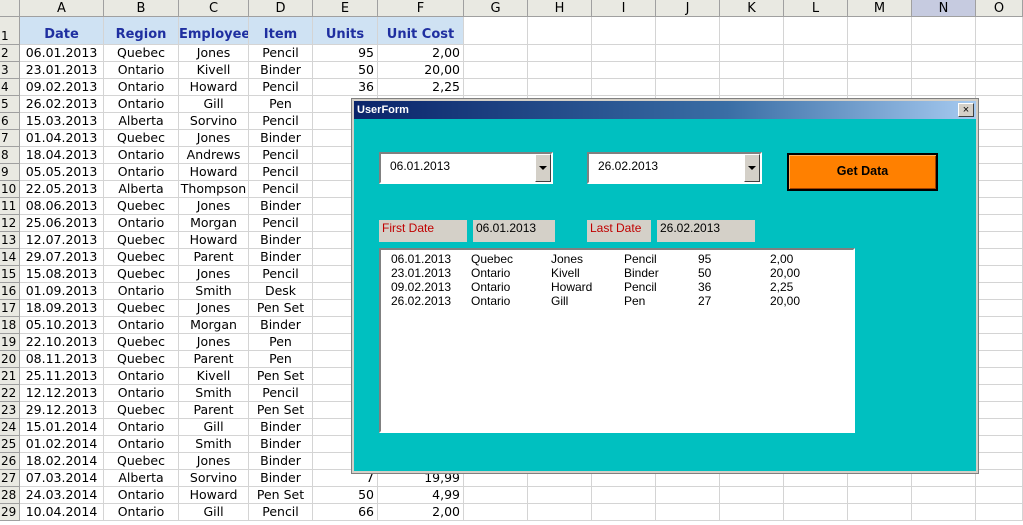 The width and height of the screenshot is (1023, 525). Describe the element at coordinates (345, 512) in the screenshot. I see `grid-cell: 66` at that location.